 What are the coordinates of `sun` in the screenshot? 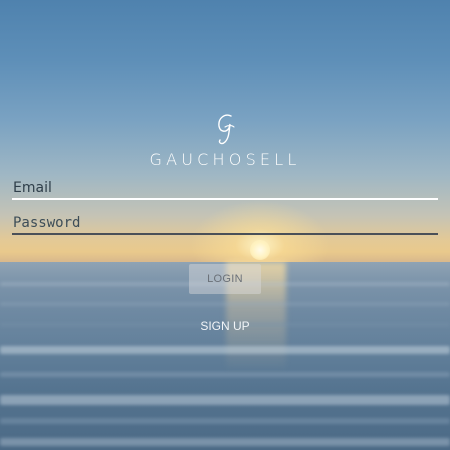 It's located at (260, 250).